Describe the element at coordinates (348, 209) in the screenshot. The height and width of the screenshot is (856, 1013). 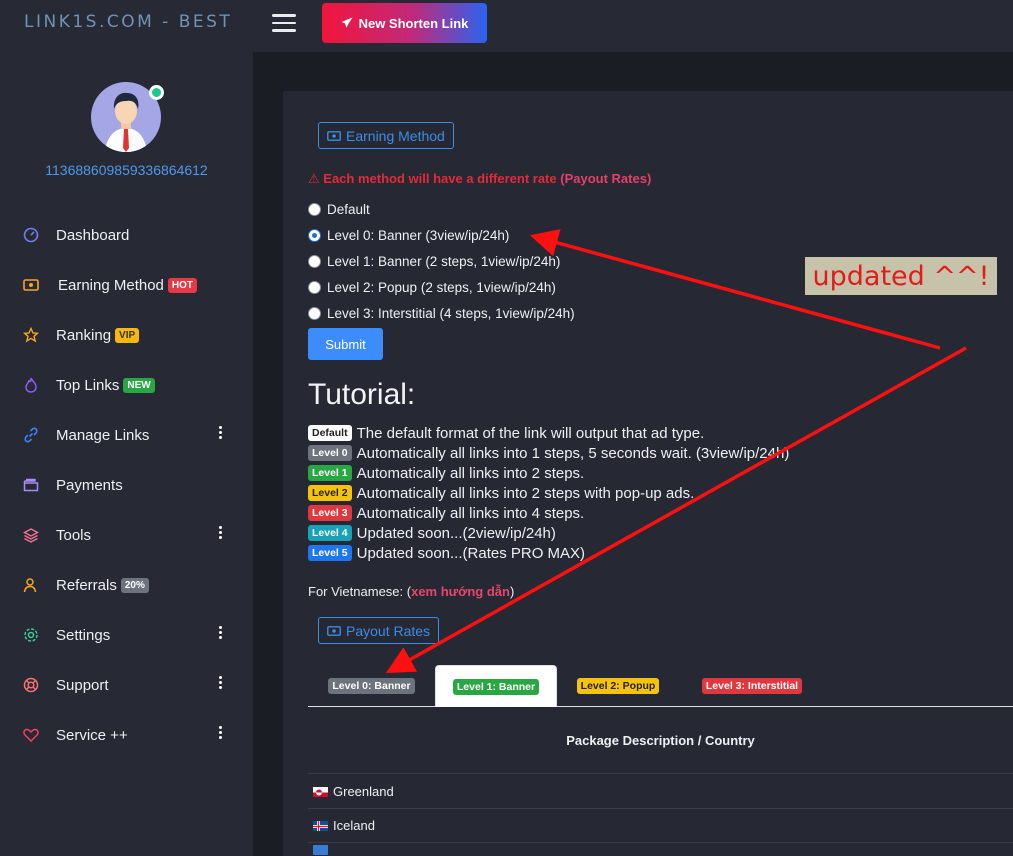
I see `option-label: Default` at that location.